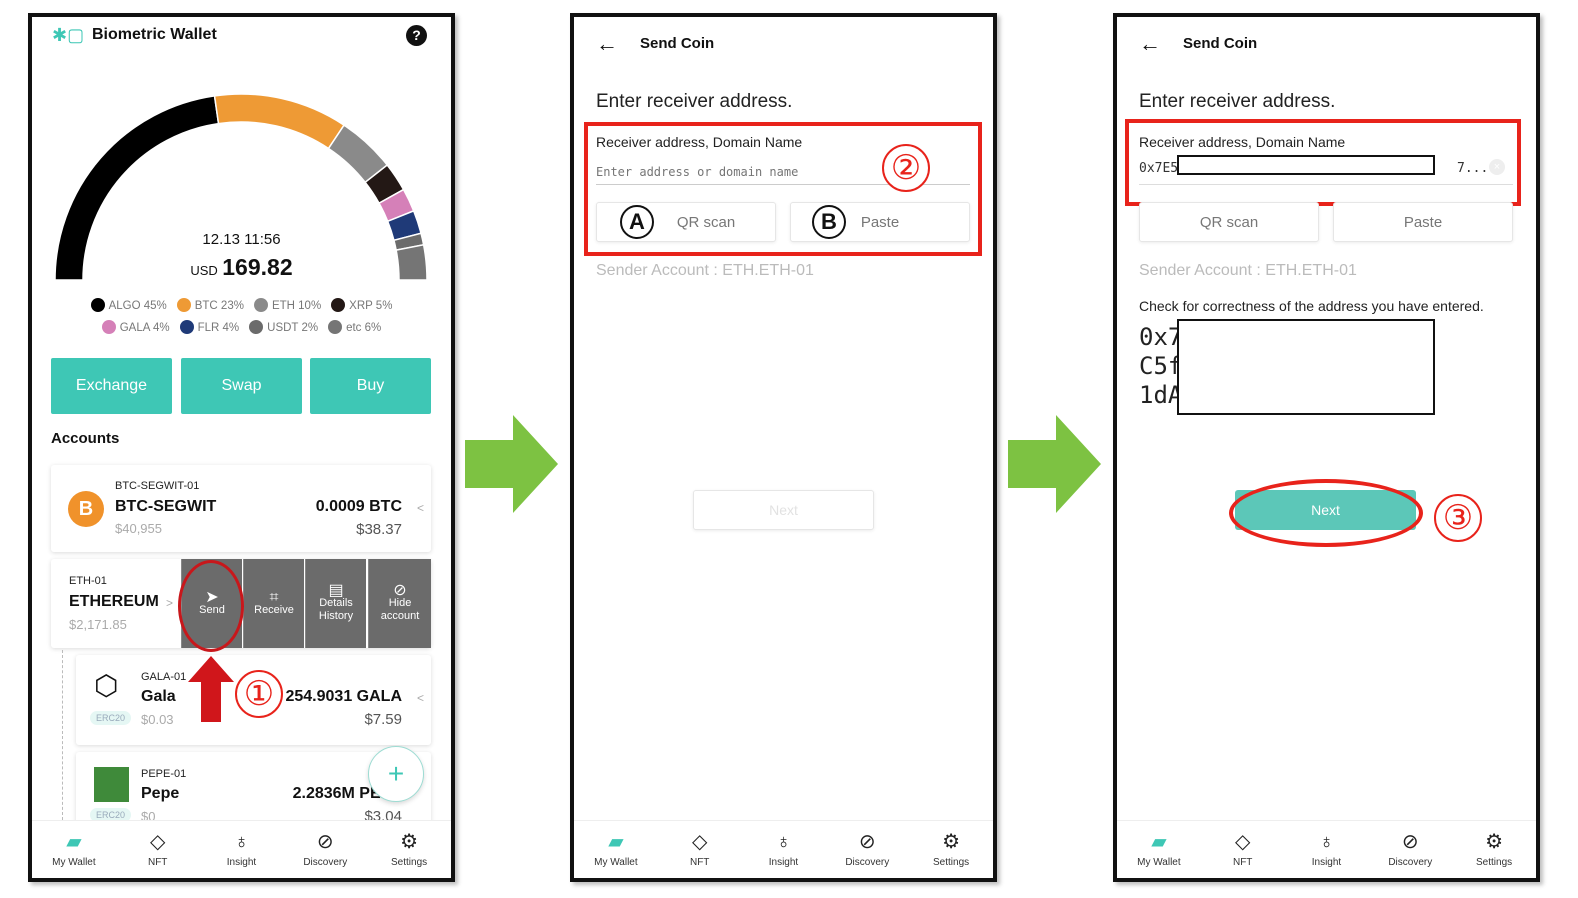 This screenshot has width=1578, height=898. Describe the element at coordinates (1326, 862) in the screenshot. I see `nav-label: Insight` at that location.